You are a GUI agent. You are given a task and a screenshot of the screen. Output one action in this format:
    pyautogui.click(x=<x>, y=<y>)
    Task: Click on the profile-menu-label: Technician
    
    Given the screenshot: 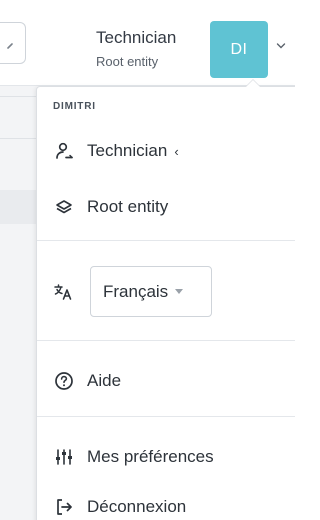 What is the action you would take?
    pyautogui.click(x=127, y=150)
    